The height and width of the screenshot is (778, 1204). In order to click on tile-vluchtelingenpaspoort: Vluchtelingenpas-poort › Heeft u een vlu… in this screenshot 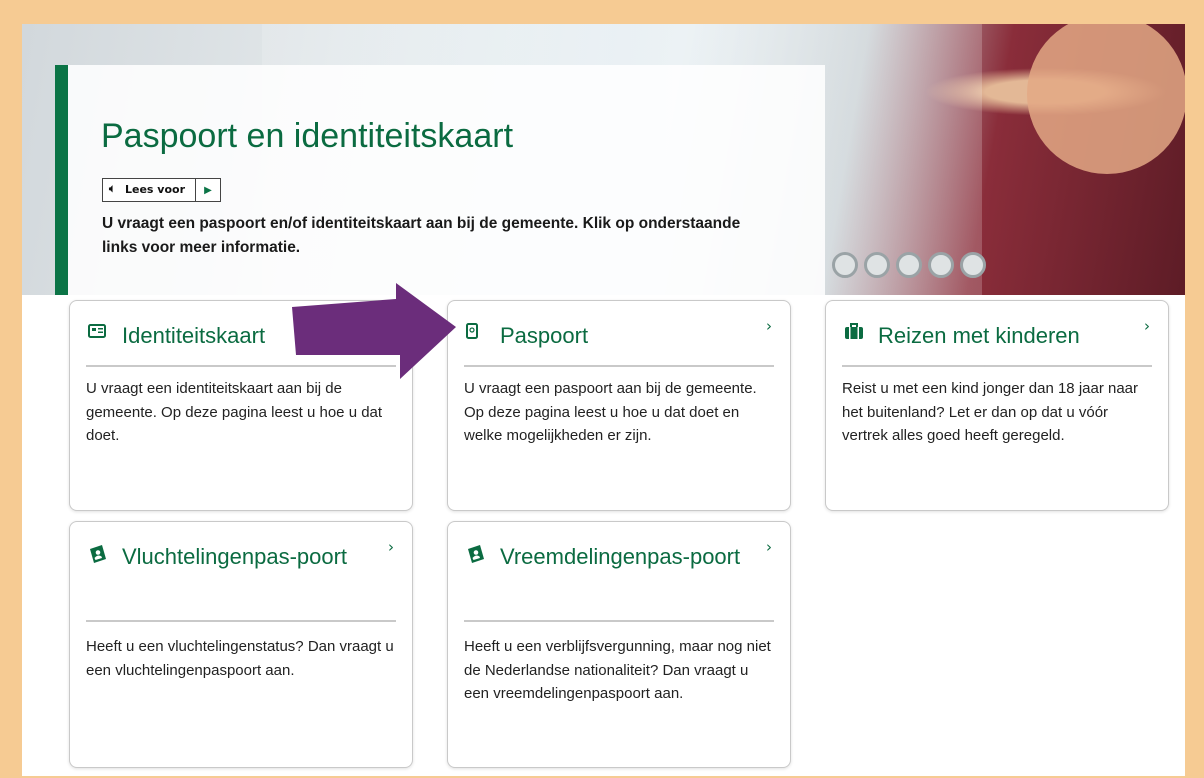, I will do `click(241, 644)`.